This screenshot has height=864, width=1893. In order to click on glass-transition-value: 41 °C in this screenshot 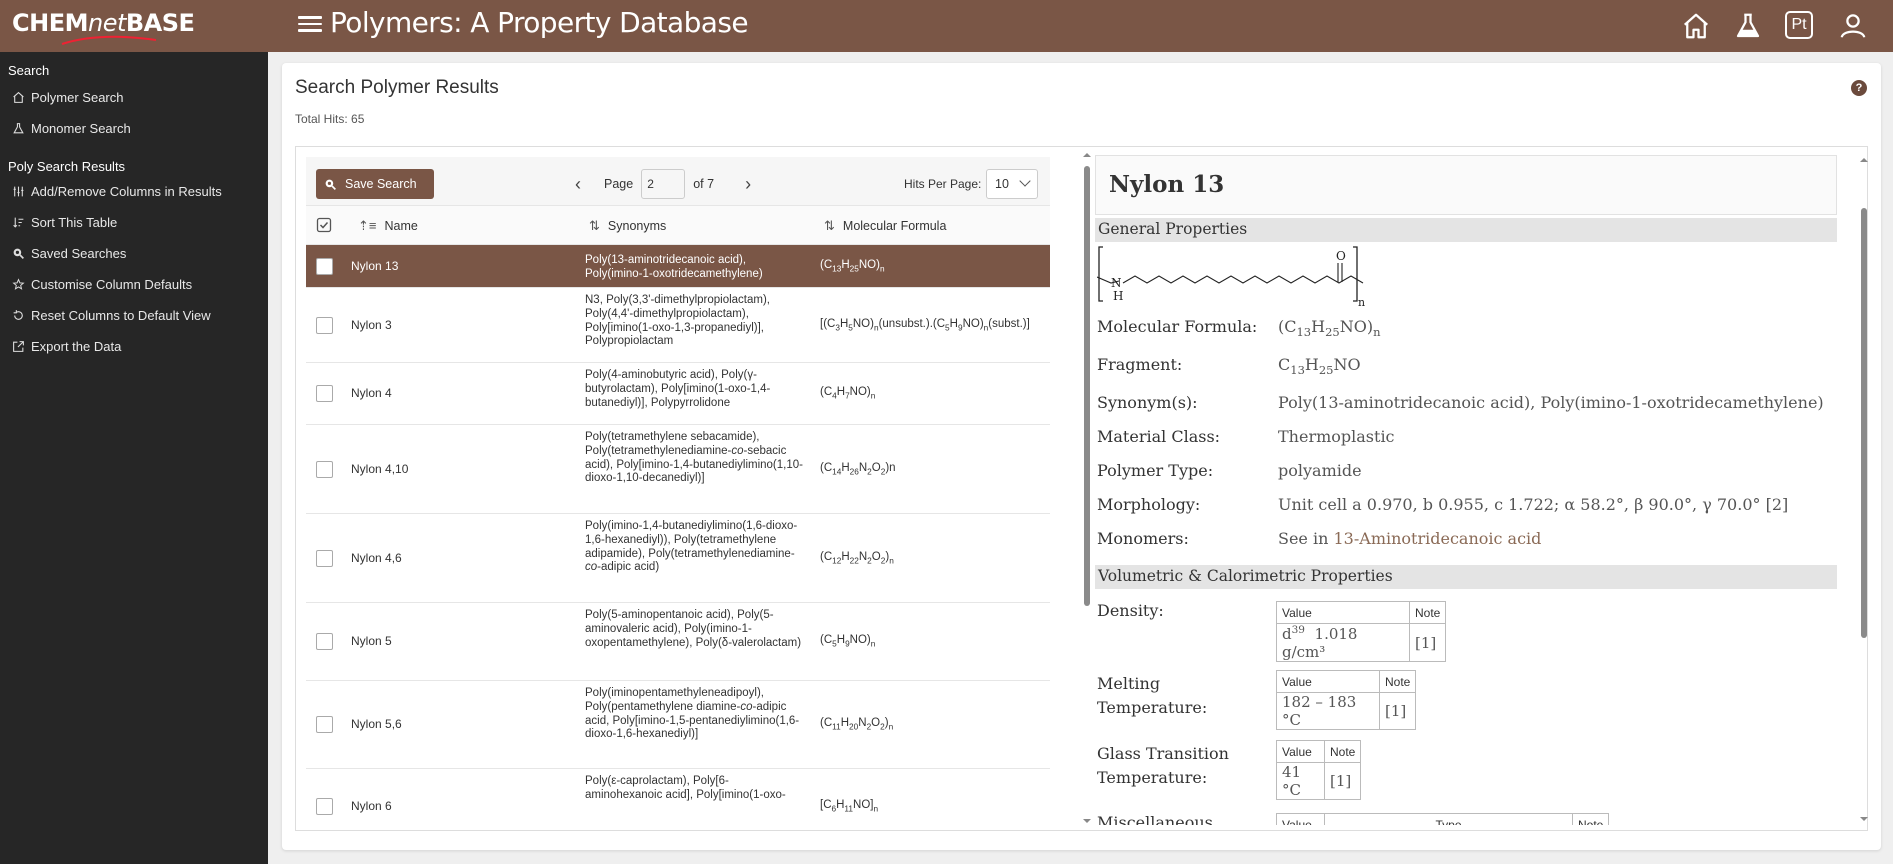, I will do `click(1300, 781)`.